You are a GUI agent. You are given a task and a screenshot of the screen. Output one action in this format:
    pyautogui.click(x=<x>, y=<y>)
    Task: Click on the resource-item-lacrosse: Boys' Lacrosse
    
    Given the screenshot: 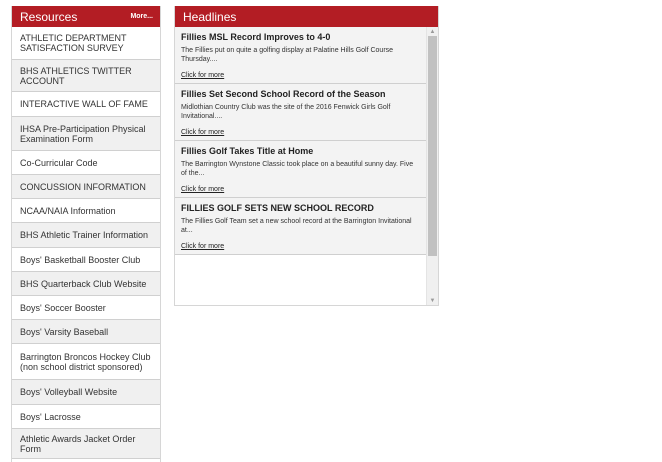 What is the action you would take?
    pyautogui.click(x=86, y=417)
    